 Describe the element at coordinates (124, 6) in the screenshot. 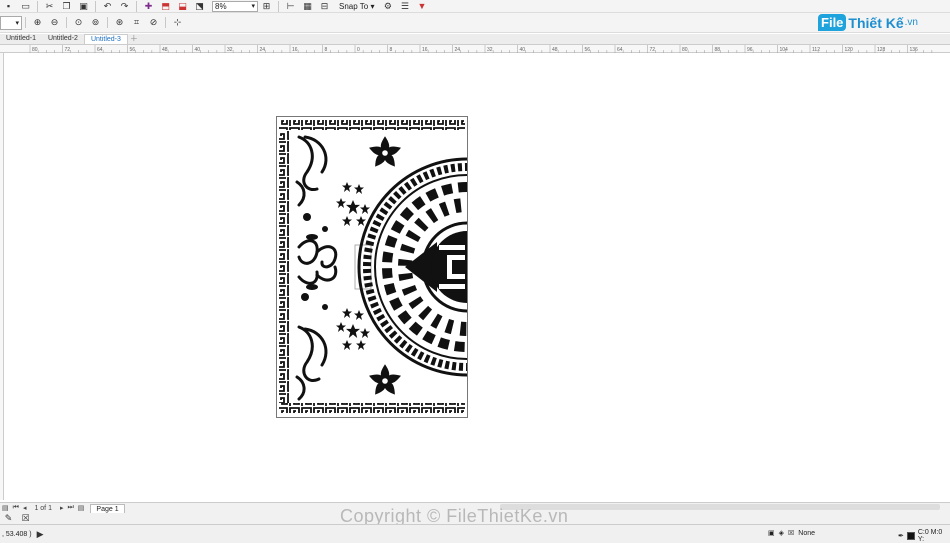

I see `redo-icon: ↷` at that location.